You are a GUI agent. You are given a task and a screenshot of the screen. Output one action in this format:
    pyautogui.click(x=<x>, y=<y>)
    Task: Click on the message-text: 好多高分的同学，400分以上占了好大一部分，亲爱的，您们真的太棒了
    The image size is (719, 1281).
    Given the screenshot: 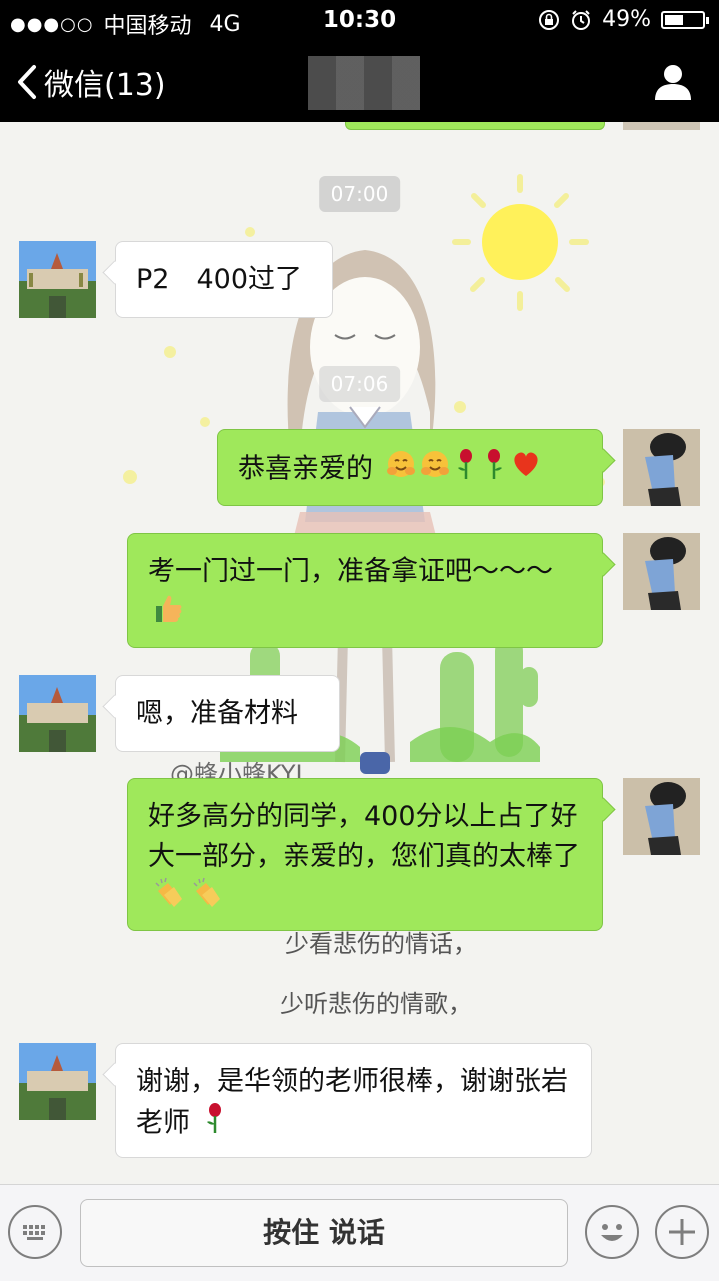 What is the action you would take?
    pyautogui.click(x=364, y=836)
    